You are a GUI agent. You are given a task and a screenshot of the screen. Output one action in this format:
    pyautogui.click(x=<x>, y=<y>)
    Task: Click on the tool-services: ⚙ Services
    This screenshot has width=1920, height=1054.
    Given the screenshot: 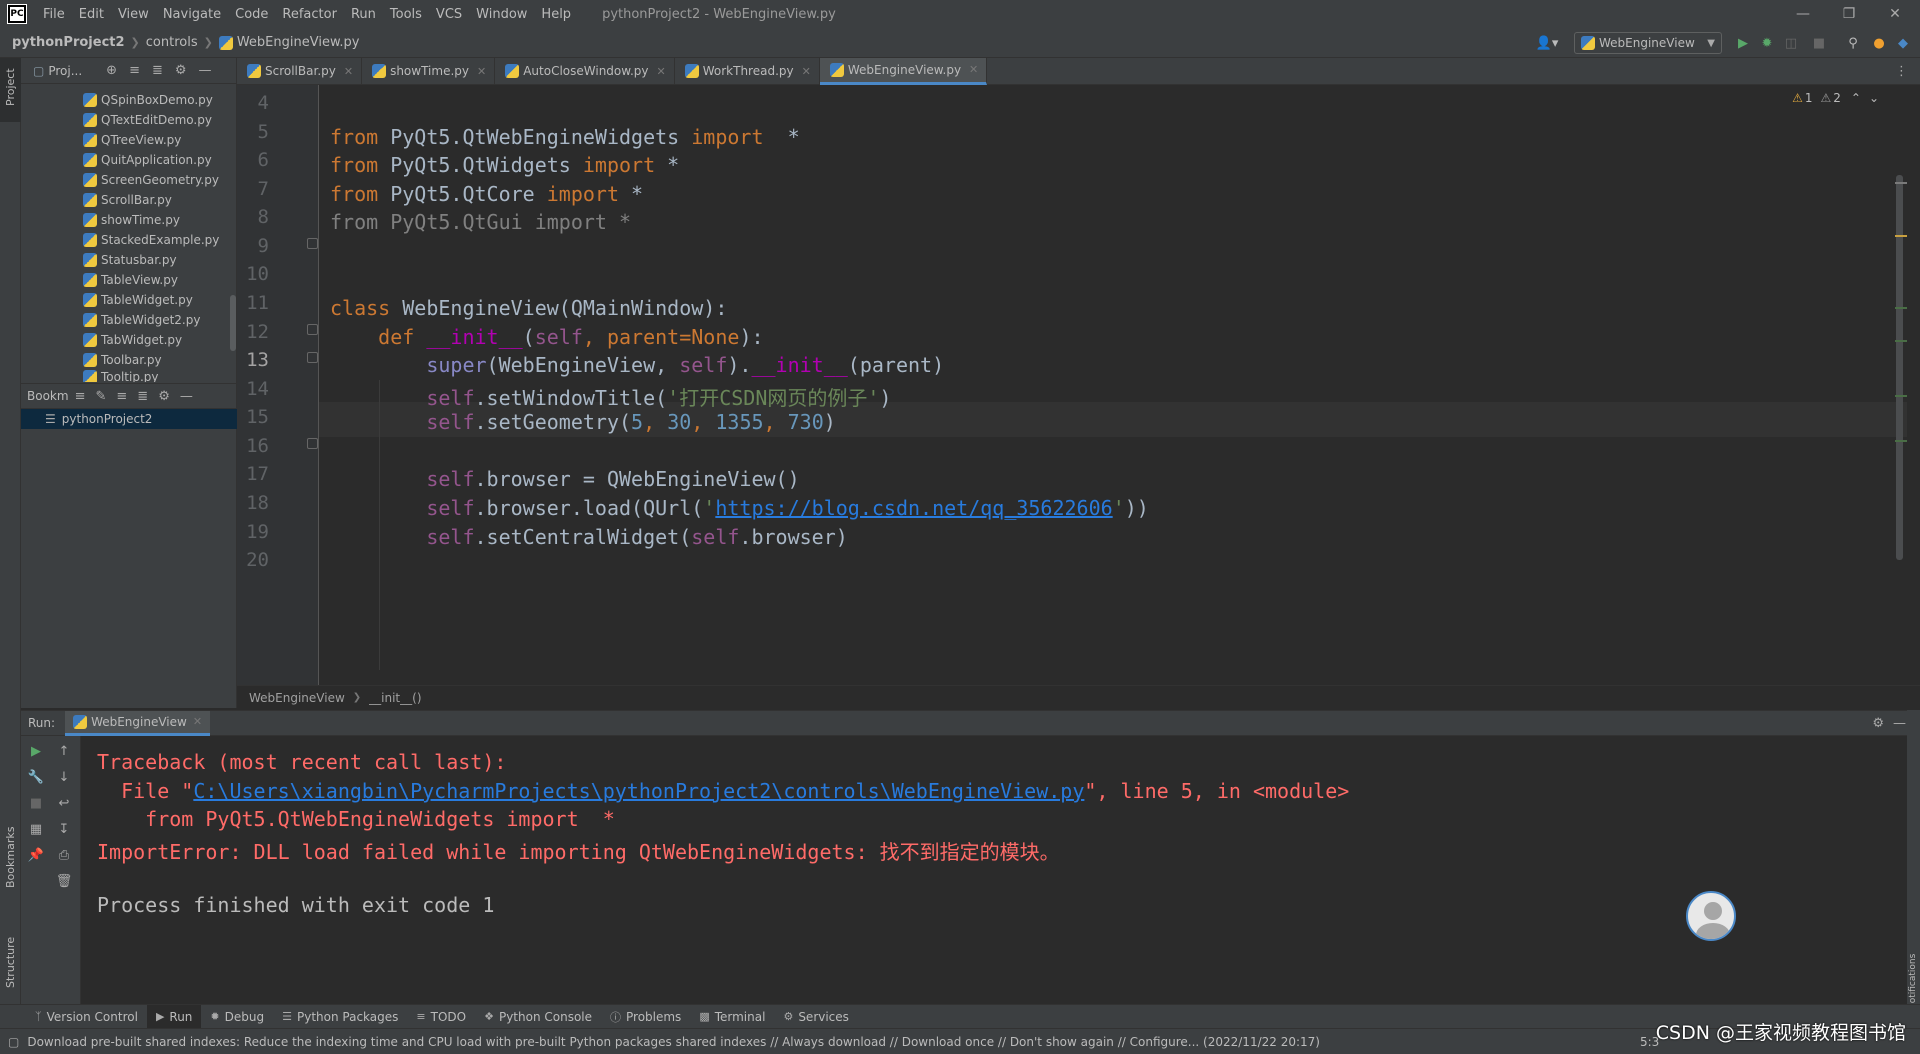 What is the action you would take?
    pyautogui.click(x=815, y=1017)
    